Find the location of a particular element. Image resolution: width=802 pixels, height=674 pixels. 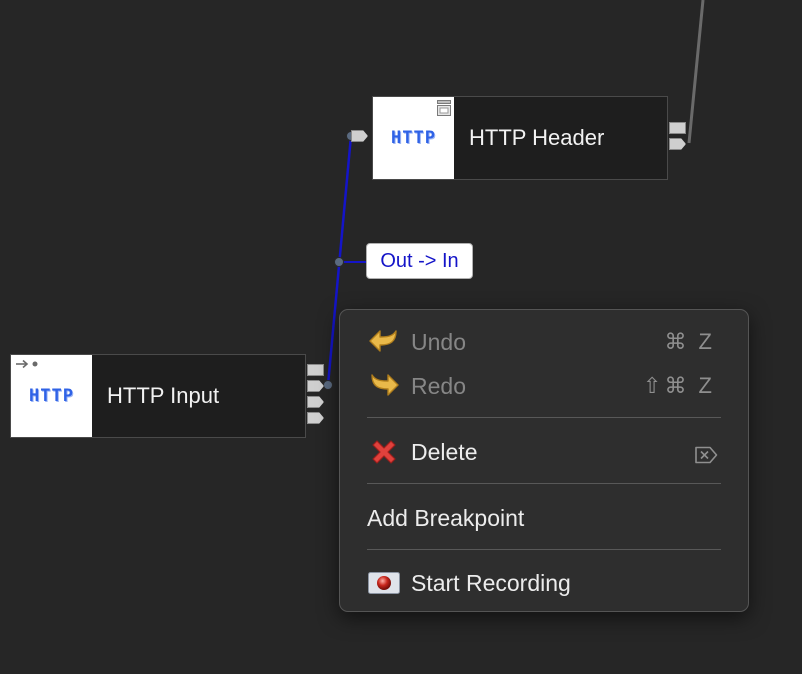

menu-item-shortcut: ⇧⌘ Z is located at coordinates (679, 385).